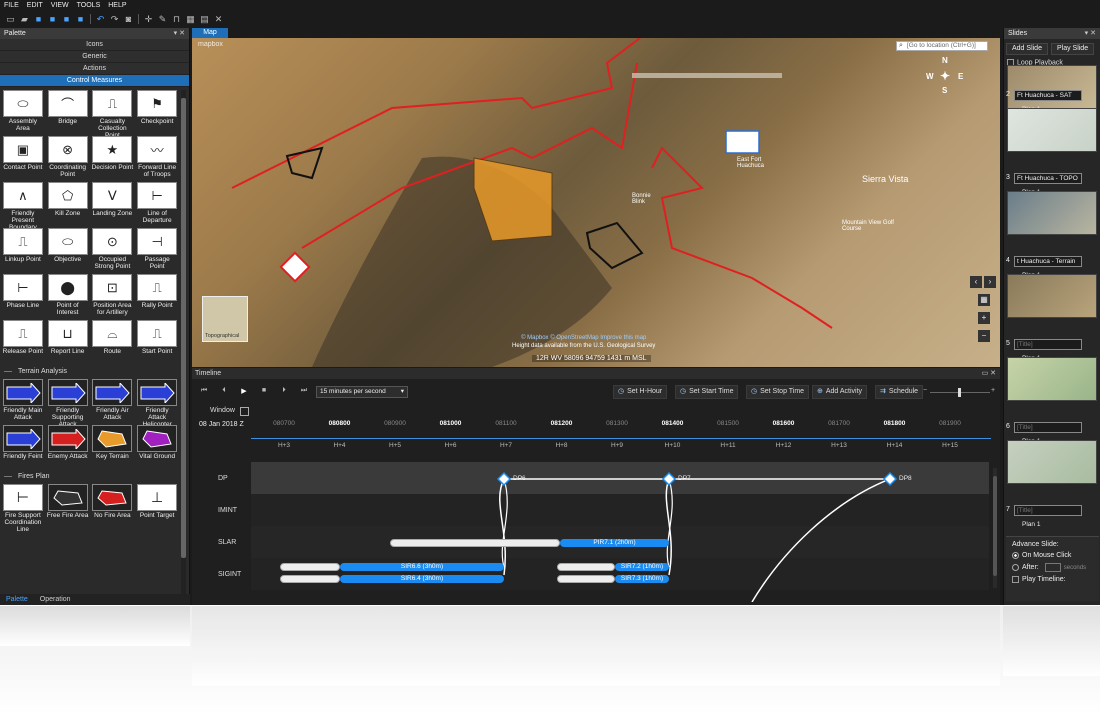 The height and width of the screenshot is (715, 1100). Describe the element at coordinates (68, 447) in the screenshot. I see `palette-item: Enemy Attack` at that location.